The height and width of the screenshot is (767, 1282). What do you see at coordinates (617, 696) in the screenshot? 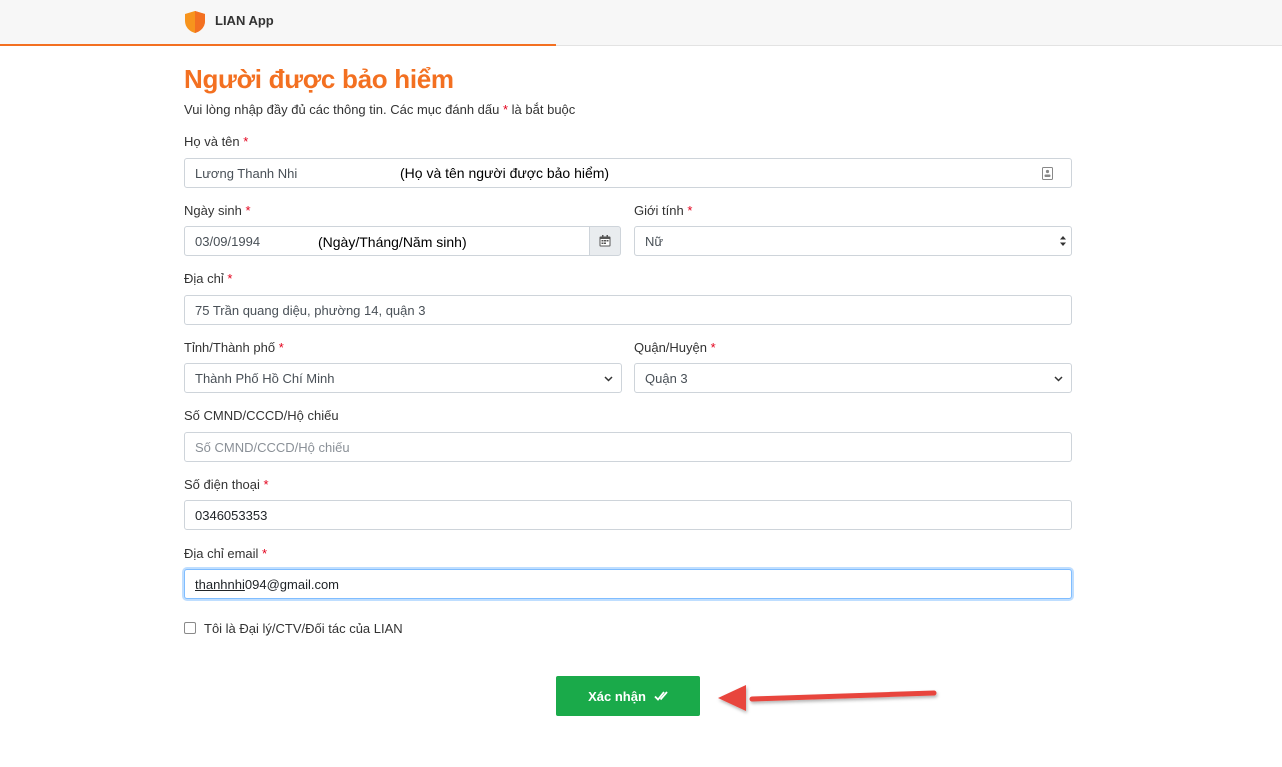
I see `submit-button-label: Xác nhận` at bounding box center [617, 696].